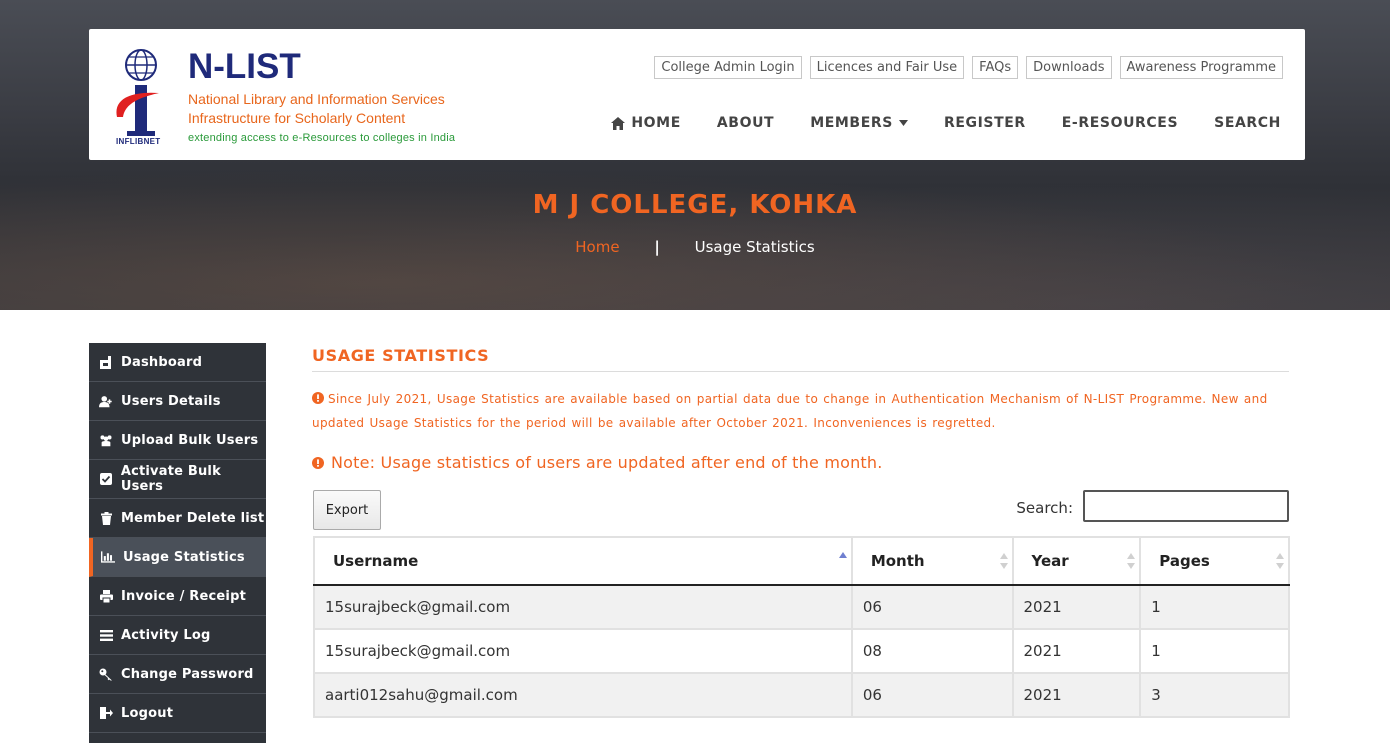 This screenshot has height=743, width=1390. Describe the element at coordinates (583, 561) in the screenshot. I see `column-header-username: Username` at that location.